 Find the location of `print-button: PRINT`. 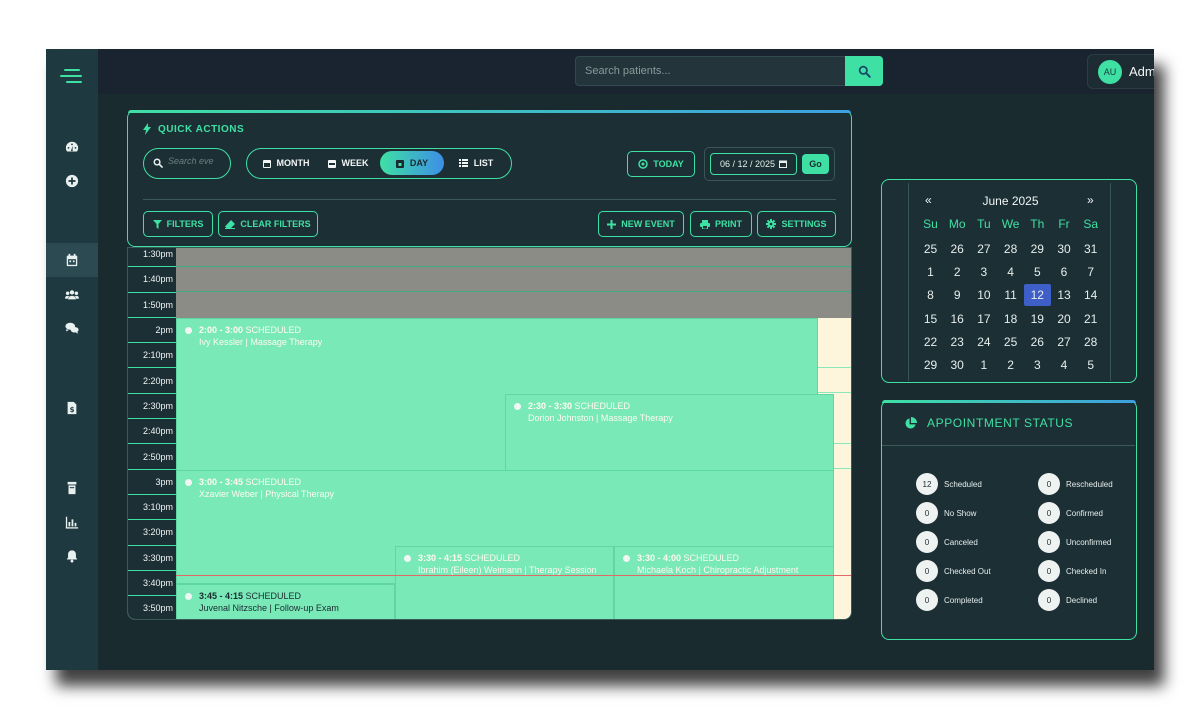

print-button: PRINT is located at coordinates (721, 224).